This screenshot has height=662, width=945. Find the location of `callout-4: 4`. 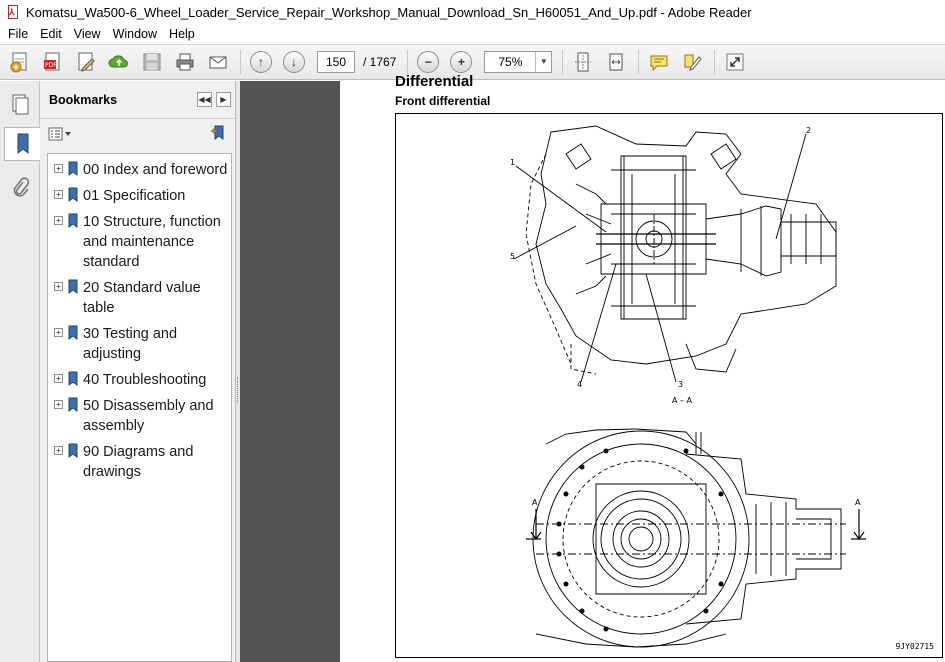

callout-4: 4 is located at coordinates (580, 384).